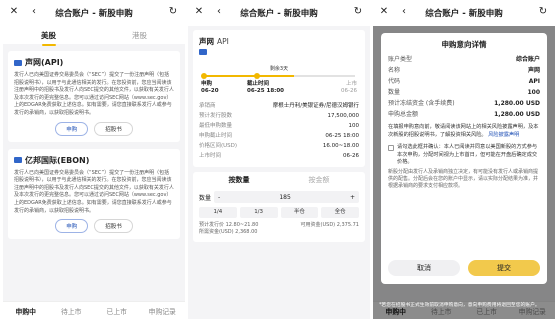  I want to click on bottom-tabs: 申购中 待上市 已上市 申购记录, so click(94, 310).